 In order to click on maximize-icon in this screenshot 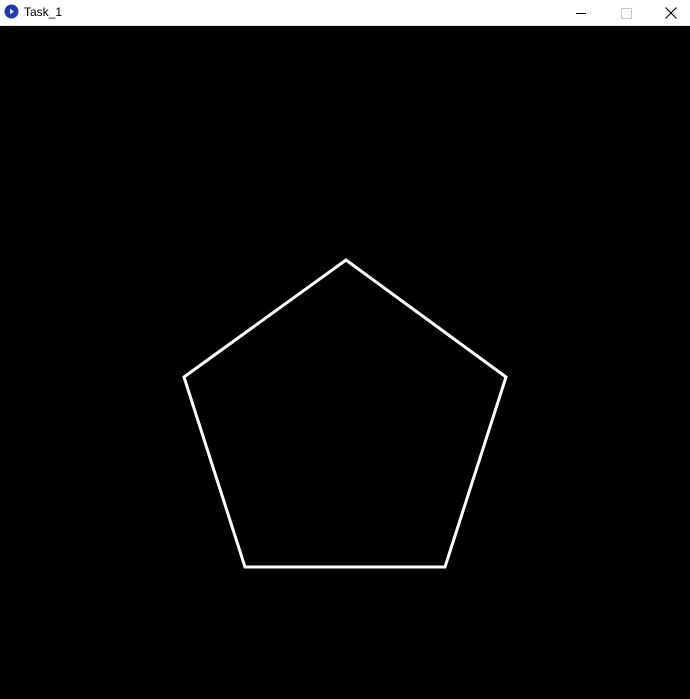, I will do `click(626, 13)`.